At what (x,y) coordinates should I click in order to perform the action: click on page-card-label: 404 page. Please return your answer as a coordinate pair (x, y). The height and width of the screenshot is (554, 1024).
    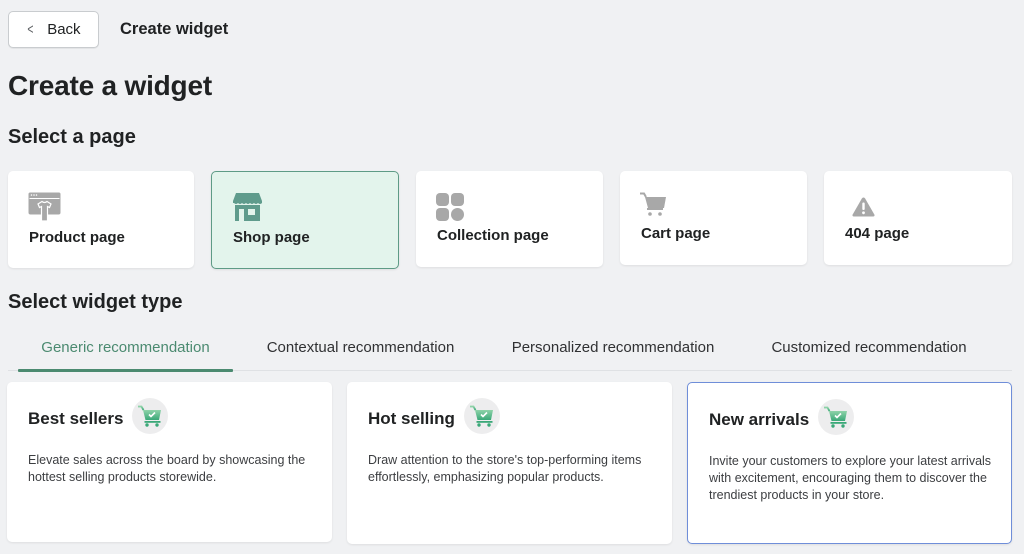
    Looking at the image, I should click on (877, 233).